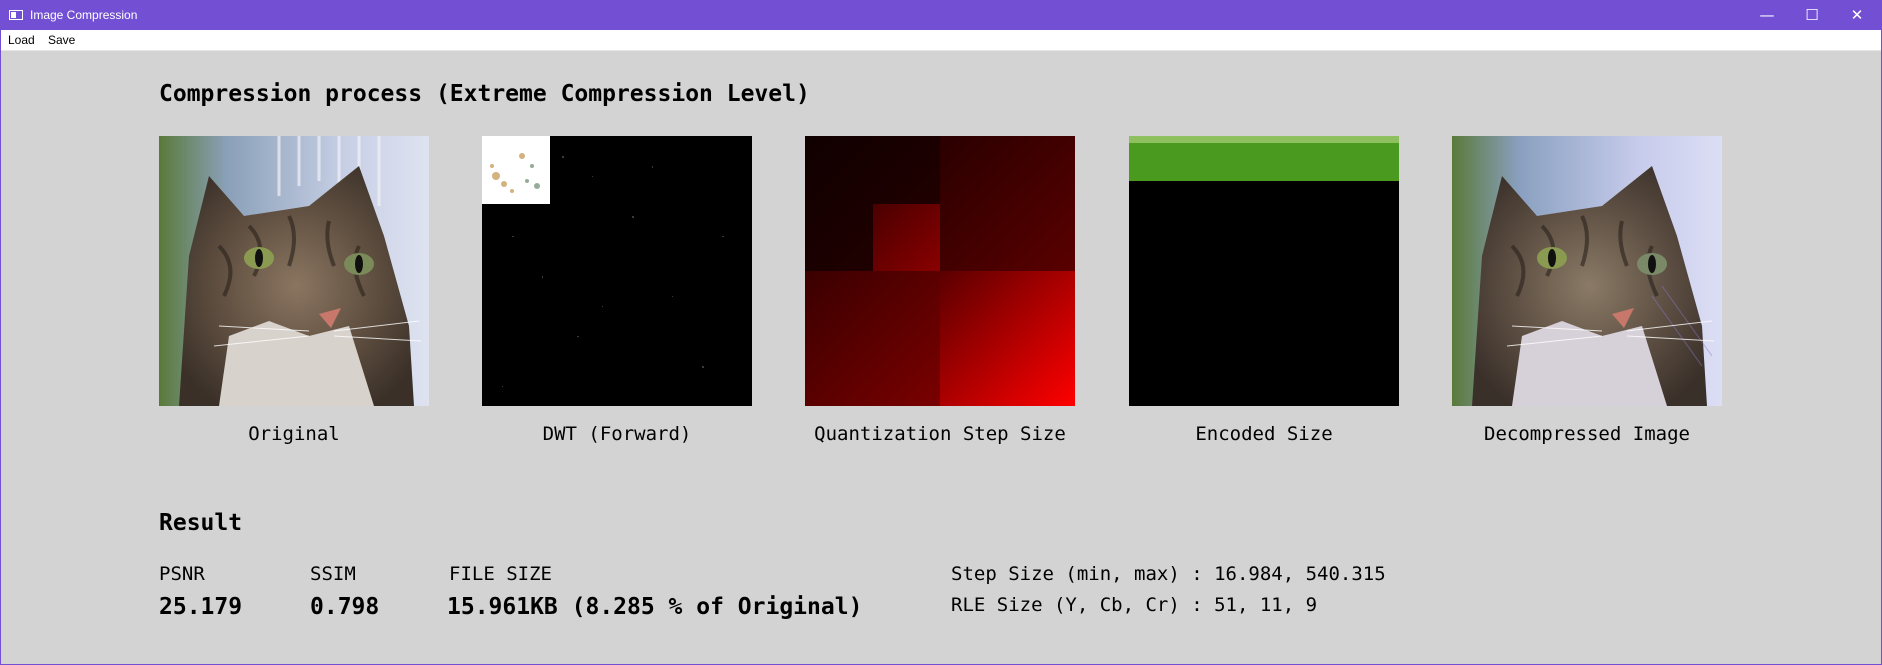 This screenshot has width=1882, height=665. What do you see at coordinates (1134, 605) in the screenshot?
I see `rle-size-info: RLE Size (Y, Cb, Cr) : 51, 11, 9` at bounding box center [1134, 605].